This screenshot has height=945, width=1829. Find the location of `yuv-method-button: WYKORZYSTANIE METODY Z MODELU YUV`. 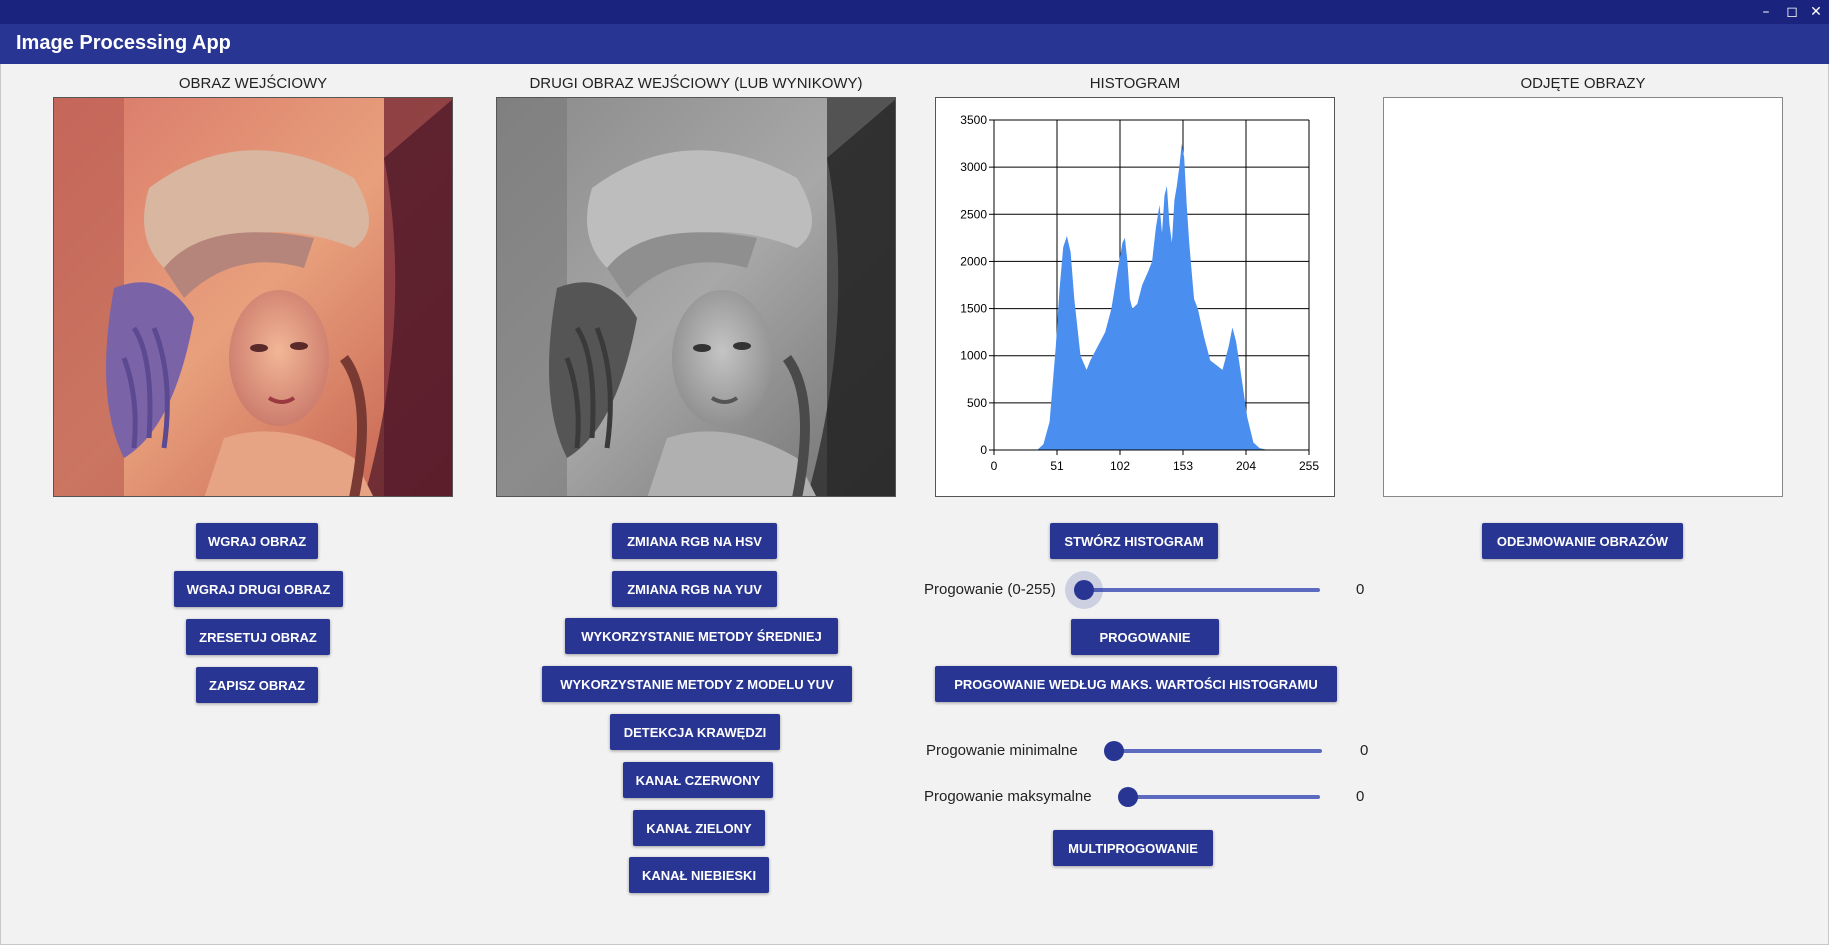

yuv-method-button: WYKORZYSTANIE METODY Z MODELU YUV is located at coordinates (697, 684).